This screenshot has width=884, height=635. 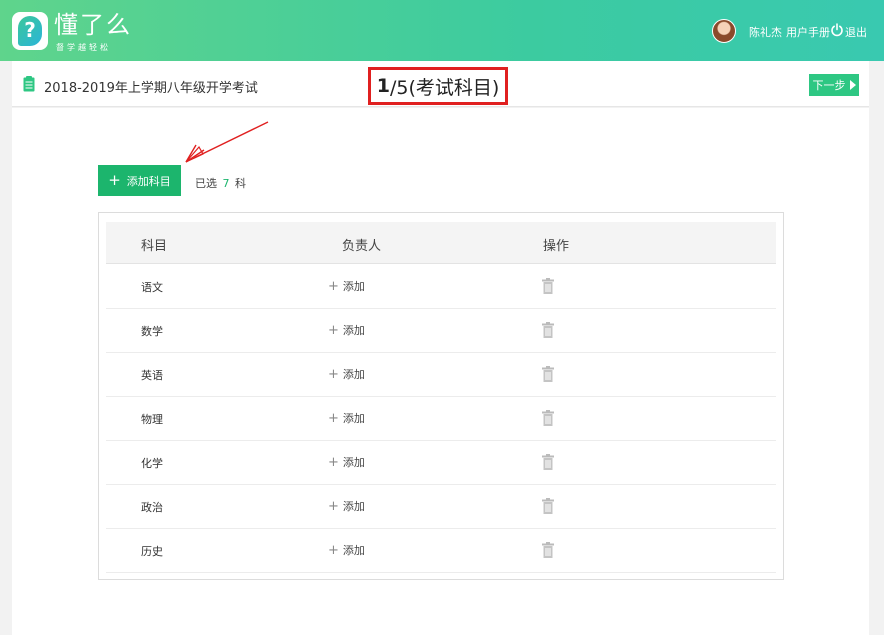 I want to click on table-row: 英语 + 添加, so click(x=441, y=375).